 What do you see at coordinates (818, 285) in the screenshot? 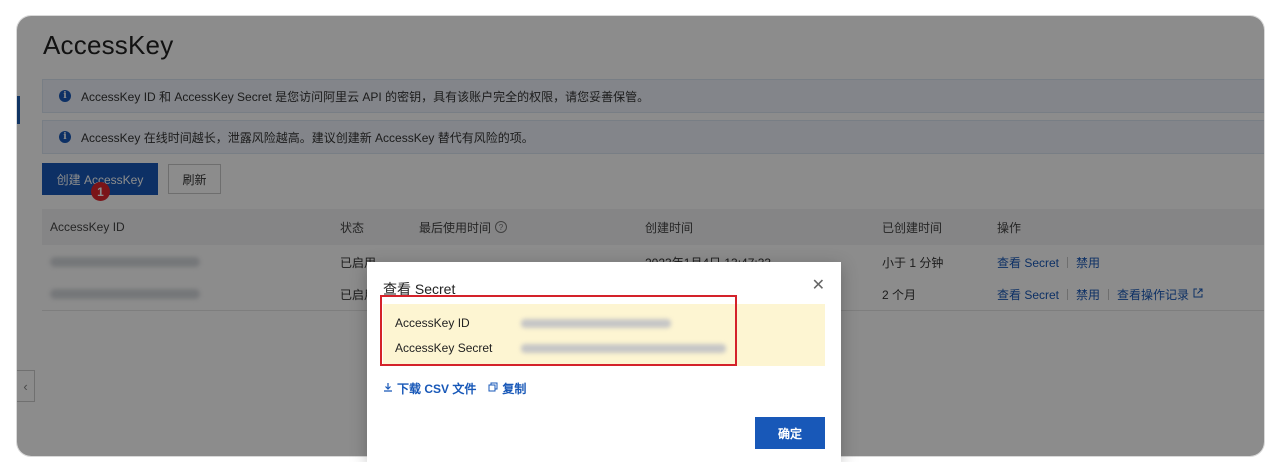
I see `close-icon: ✕` at bounding box center [818, 285].